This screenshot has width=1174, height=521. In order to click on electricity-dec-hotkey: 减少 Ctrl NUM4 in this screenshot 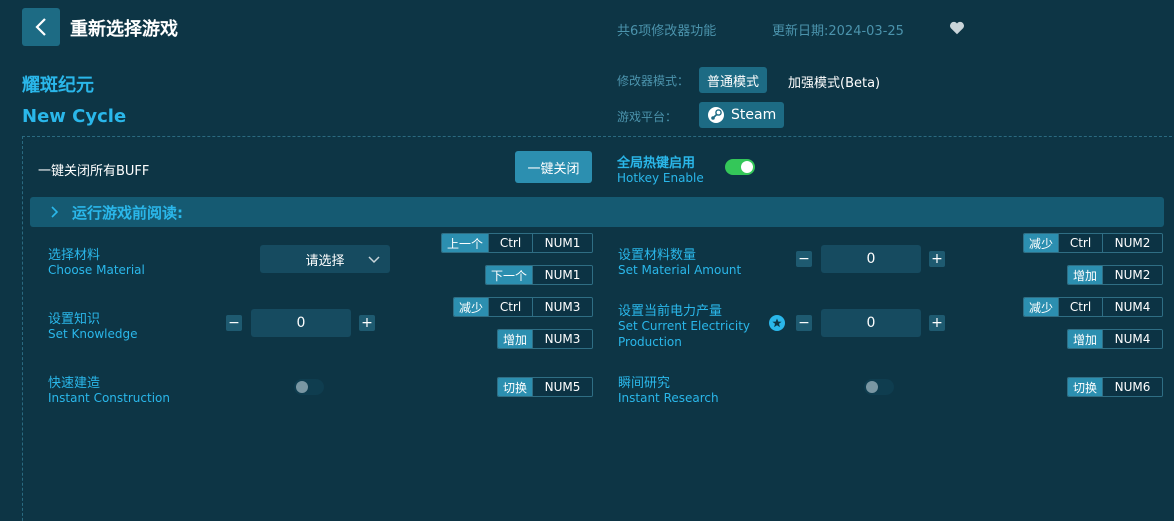, I will do `click(1093, 307)`.